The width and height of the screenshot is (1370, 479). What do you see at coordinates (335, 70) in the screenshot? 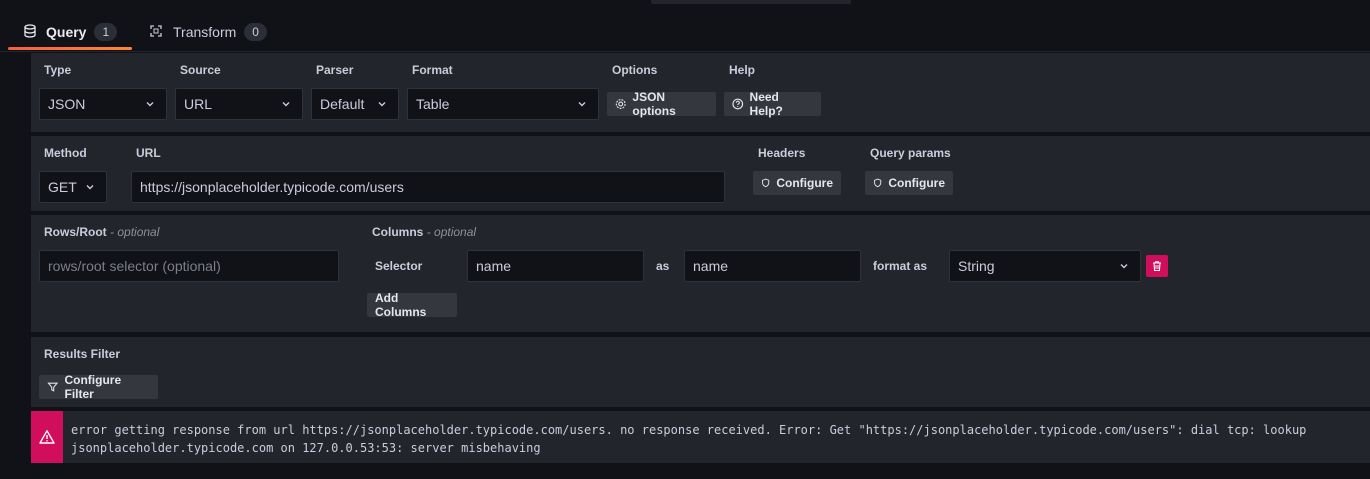
I see `parser-label: Parser` at bounding box center [335, 70].